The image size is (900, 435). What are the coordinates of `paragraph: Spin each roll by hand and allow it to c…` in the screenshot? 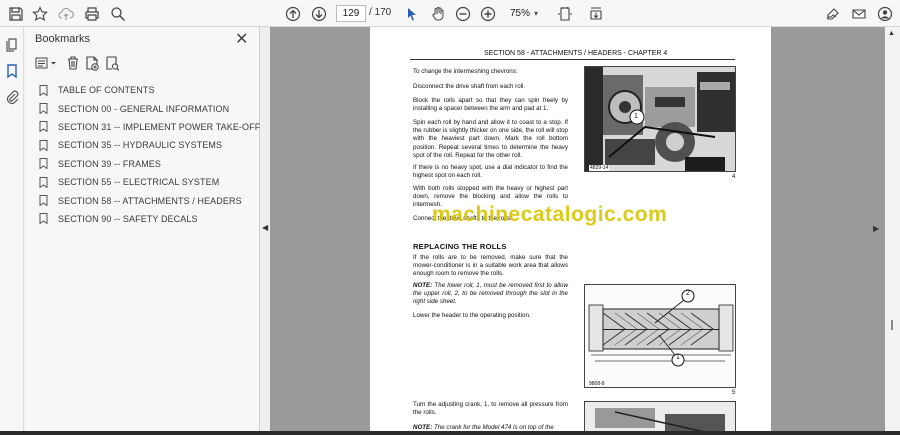 It's located at (490, 139).